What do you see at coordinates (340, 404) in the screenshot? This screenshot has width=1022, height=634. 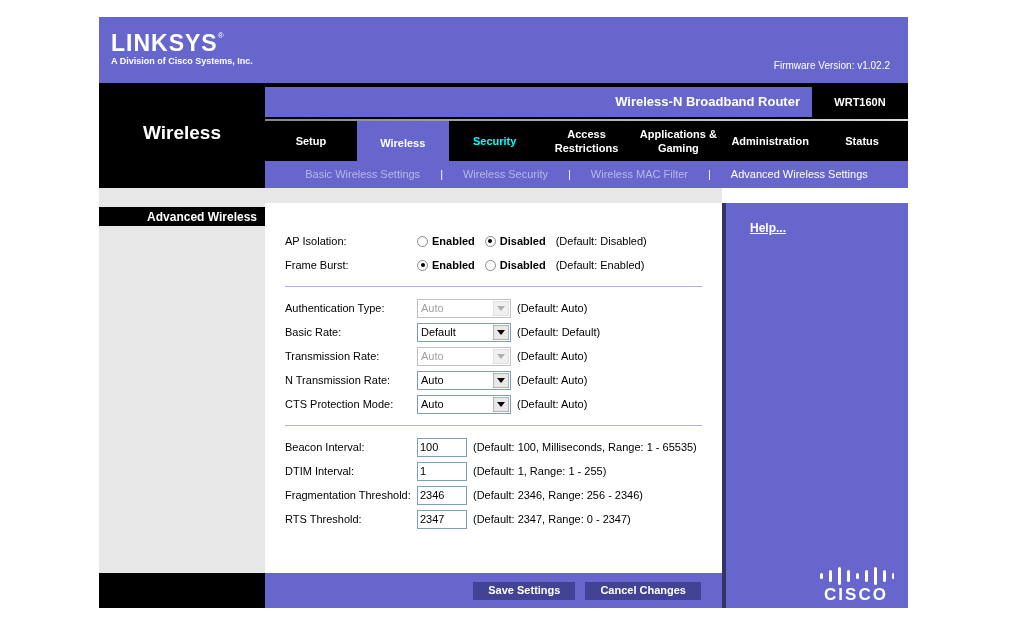 I see `field-label: CTS Protection Mode:` at bounding box center [340, 404].